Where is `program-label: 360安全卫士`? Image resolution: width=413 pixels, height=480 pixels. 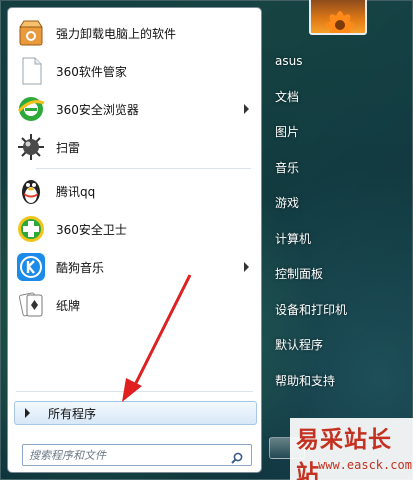
program-label: 360安全卫士 is located at coordinates (91, 229).